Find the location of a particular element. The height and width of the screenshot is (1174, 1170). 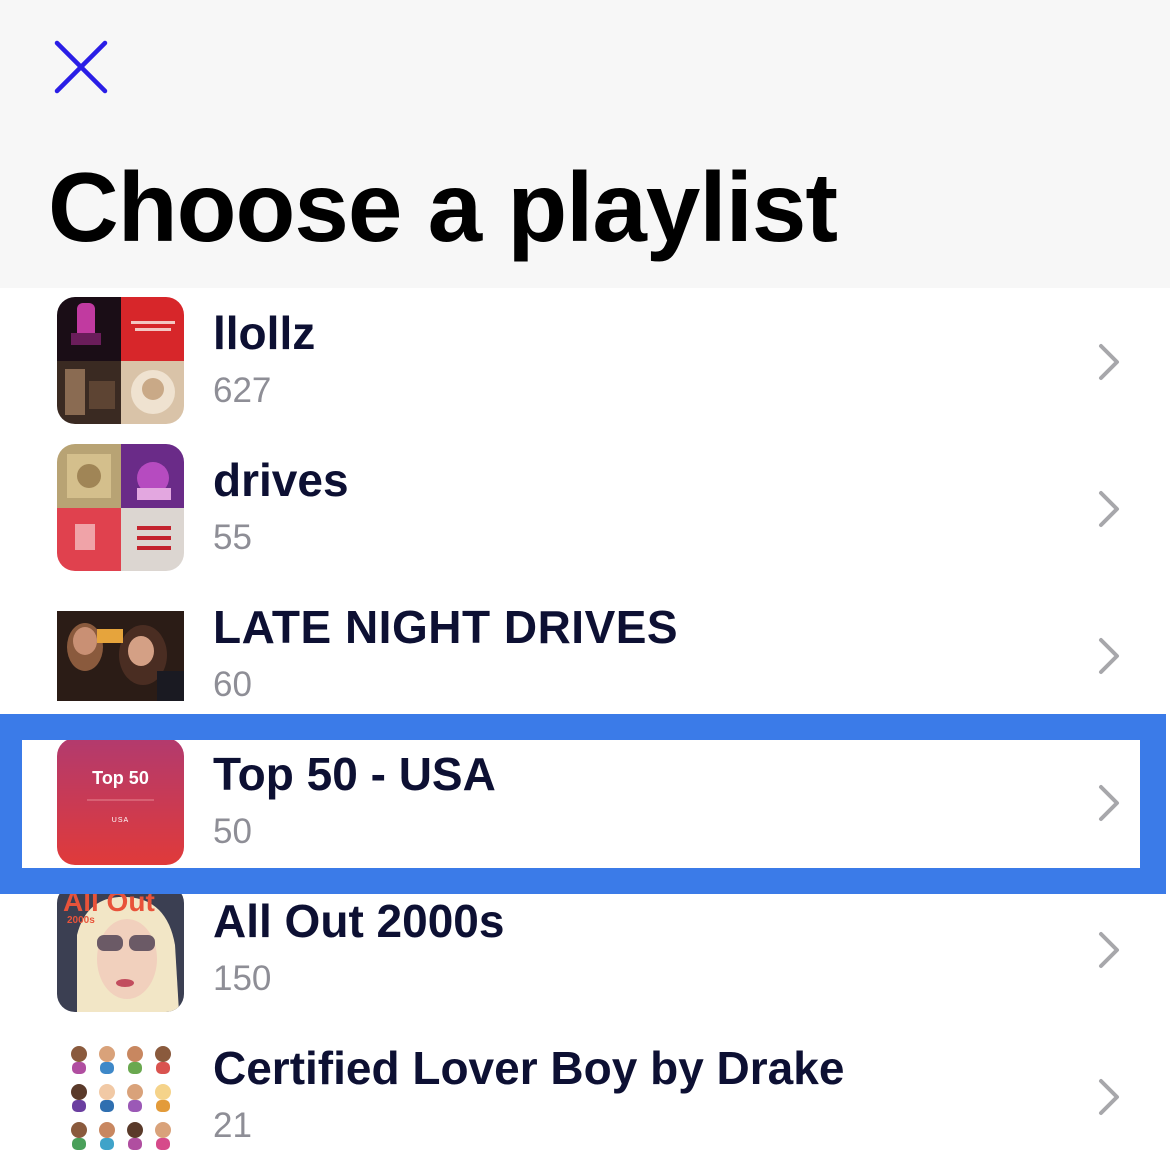

close-icon is located at coordinates (81, 67).